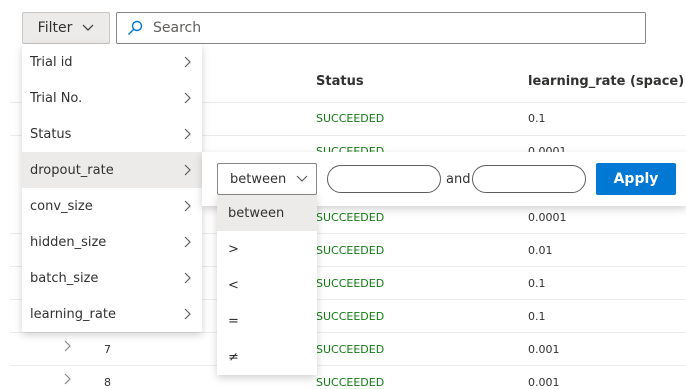 The height and width of the screenshot is (389, 686). Describe the element at coordinates (606, 81) in the screenshot. I see `column-header-learning-rate: learning_rate (space)` at that location.